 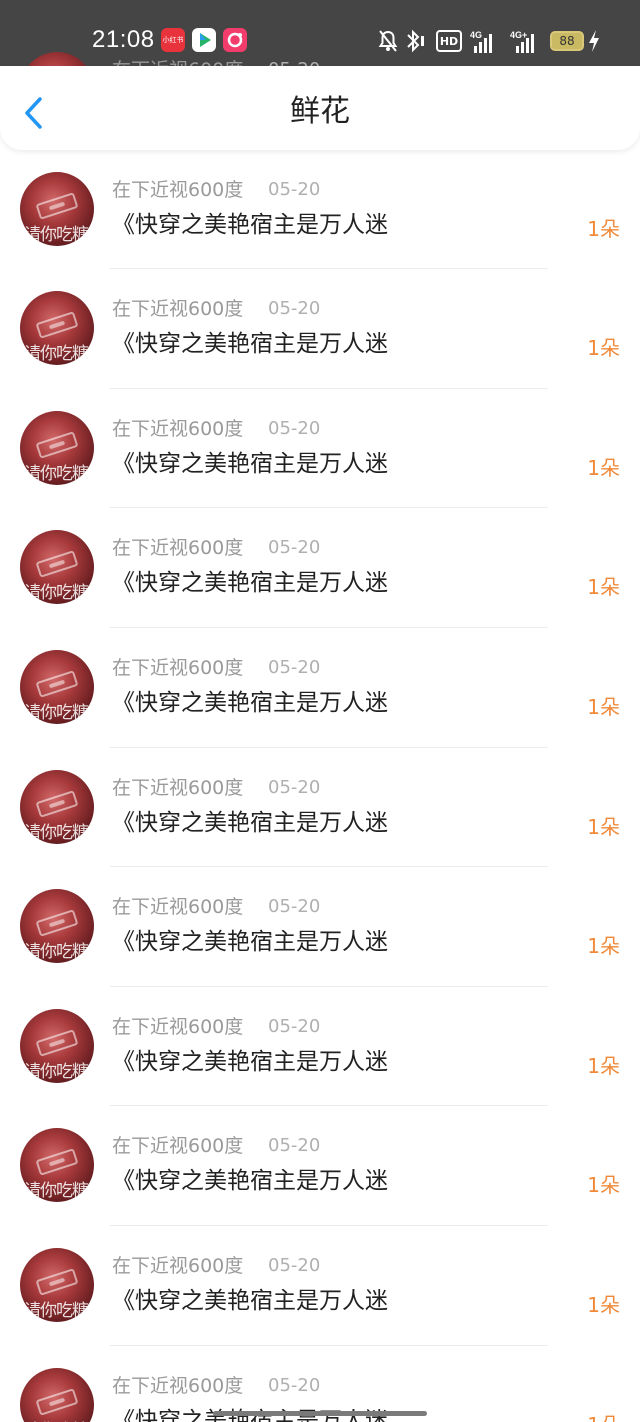 What do you see at coordinates (320, 1413) in the screenshot?
I see `home-indicator` at bounding box center [320, 1413].